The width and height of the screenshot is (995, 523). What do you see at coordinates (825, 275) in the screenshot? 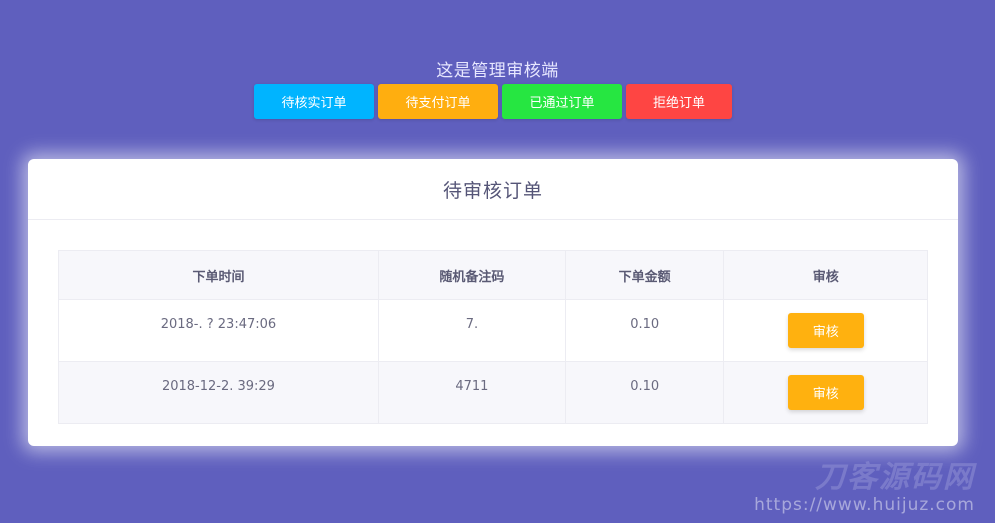
I see `column-header-audit: 审核` at bounding box center [825, 275].